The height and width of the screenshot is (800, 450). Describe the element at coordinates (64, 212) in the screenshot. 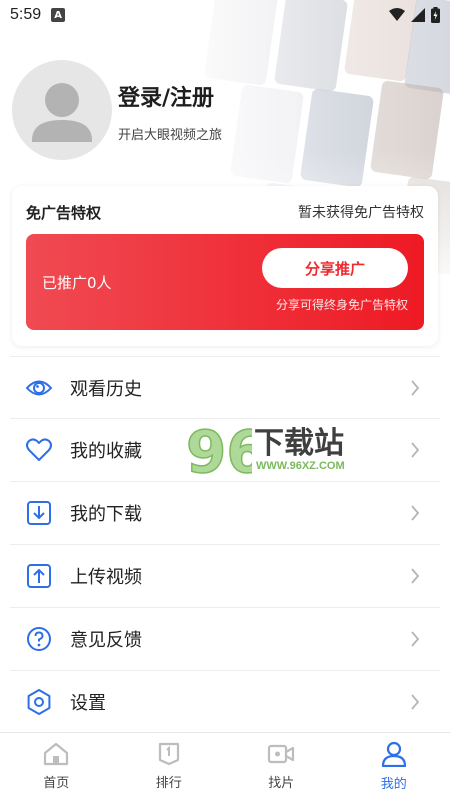

I see `ad-free-title: 免广告特权` at that location.